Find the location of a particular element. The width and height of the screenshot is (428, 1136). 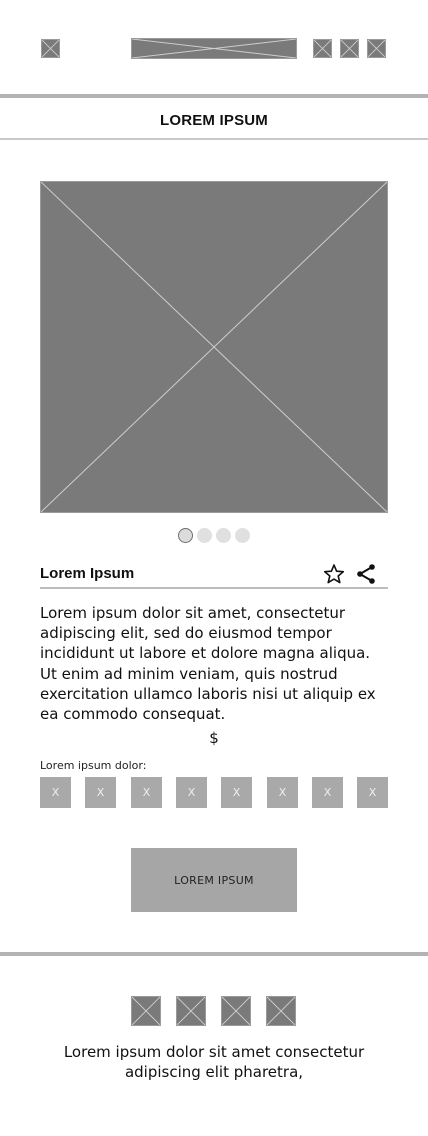

option-swatch-4: X is located at coordinates (191, 792).